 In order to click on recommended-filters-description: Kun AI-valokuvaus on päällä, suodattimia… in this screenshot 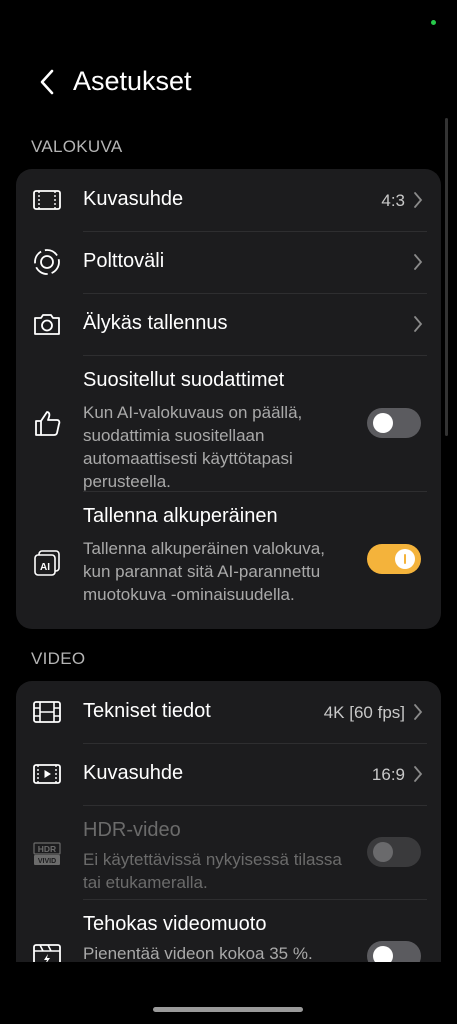, I will do `click(193, 447)`.